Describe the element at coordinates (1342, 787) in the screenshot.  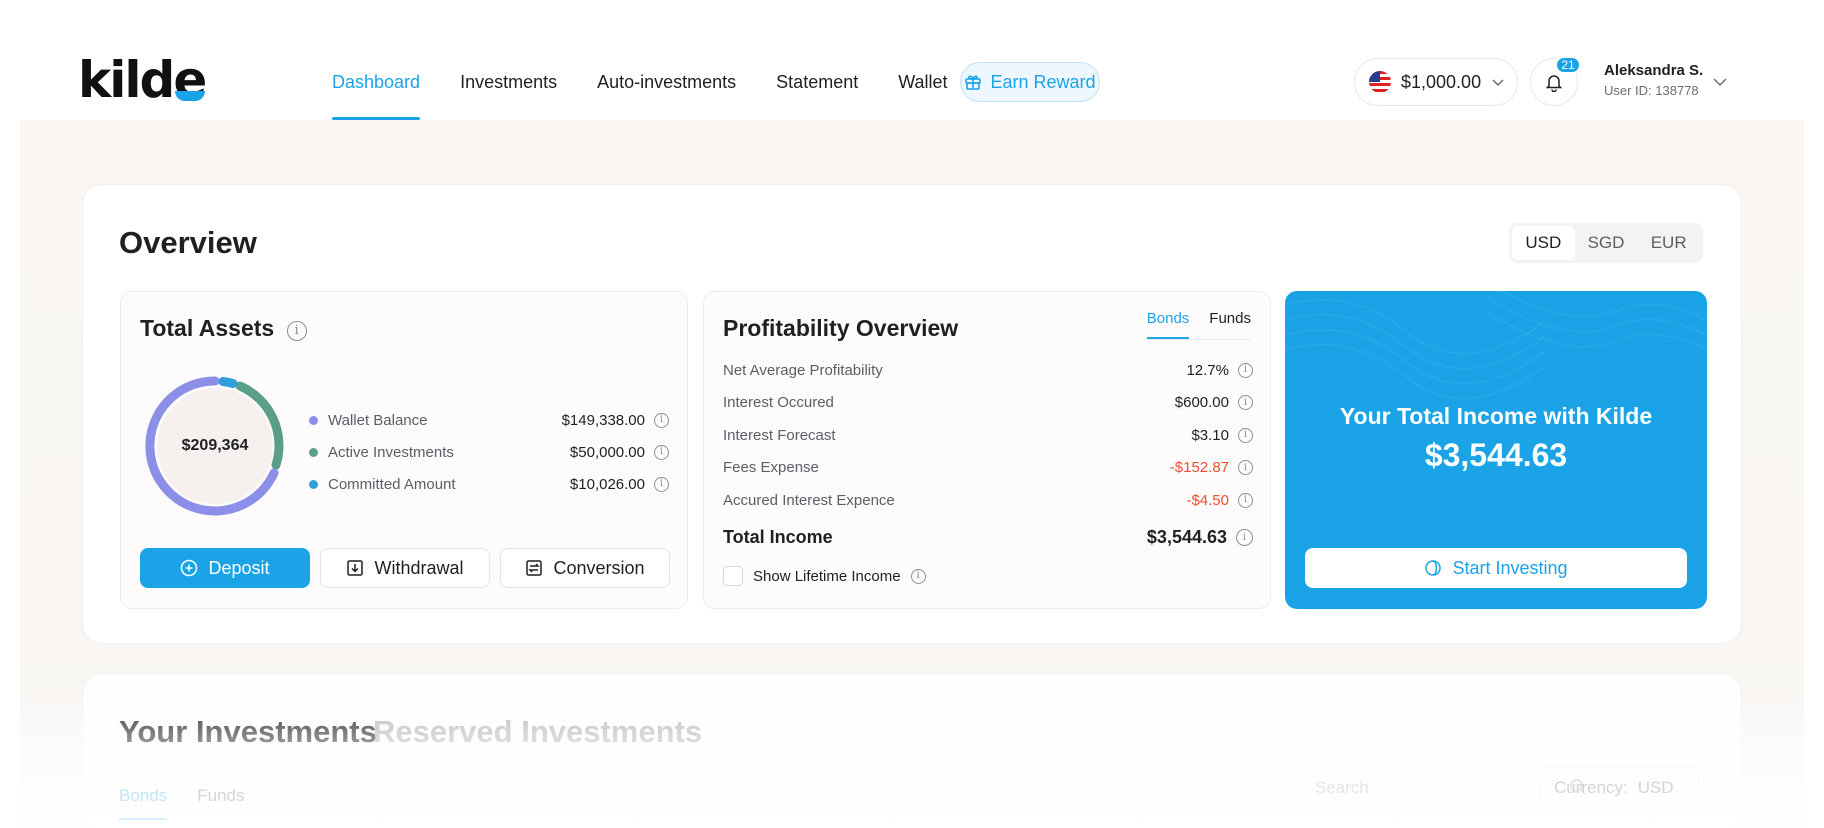
I see `search-placeholder: Search` at that location.